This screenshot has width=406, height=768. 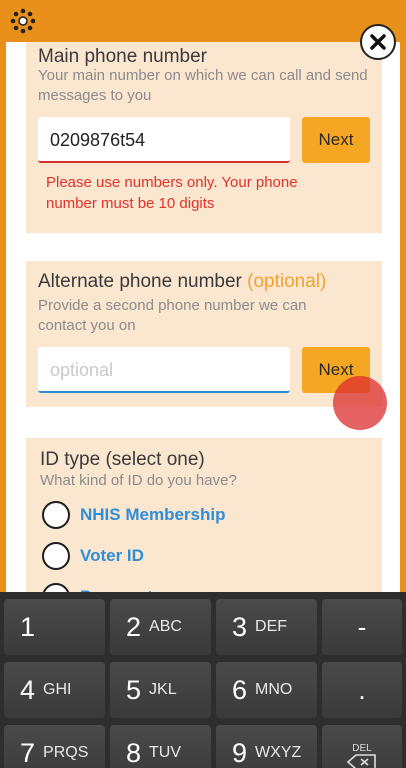 What do you see at coordinates (112, 555) in the screenshot?
I see `id-option-label: Voter ID` at bounding box center [112, 555].